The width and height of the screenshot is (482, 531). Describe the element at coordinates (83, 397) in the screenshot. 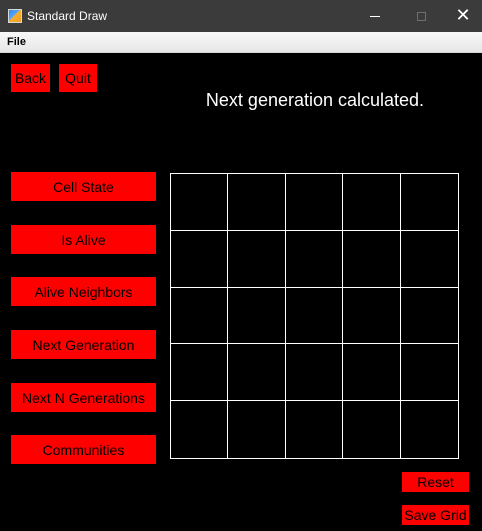

I see `next-n-generations-button: Next N Generations` at that location.